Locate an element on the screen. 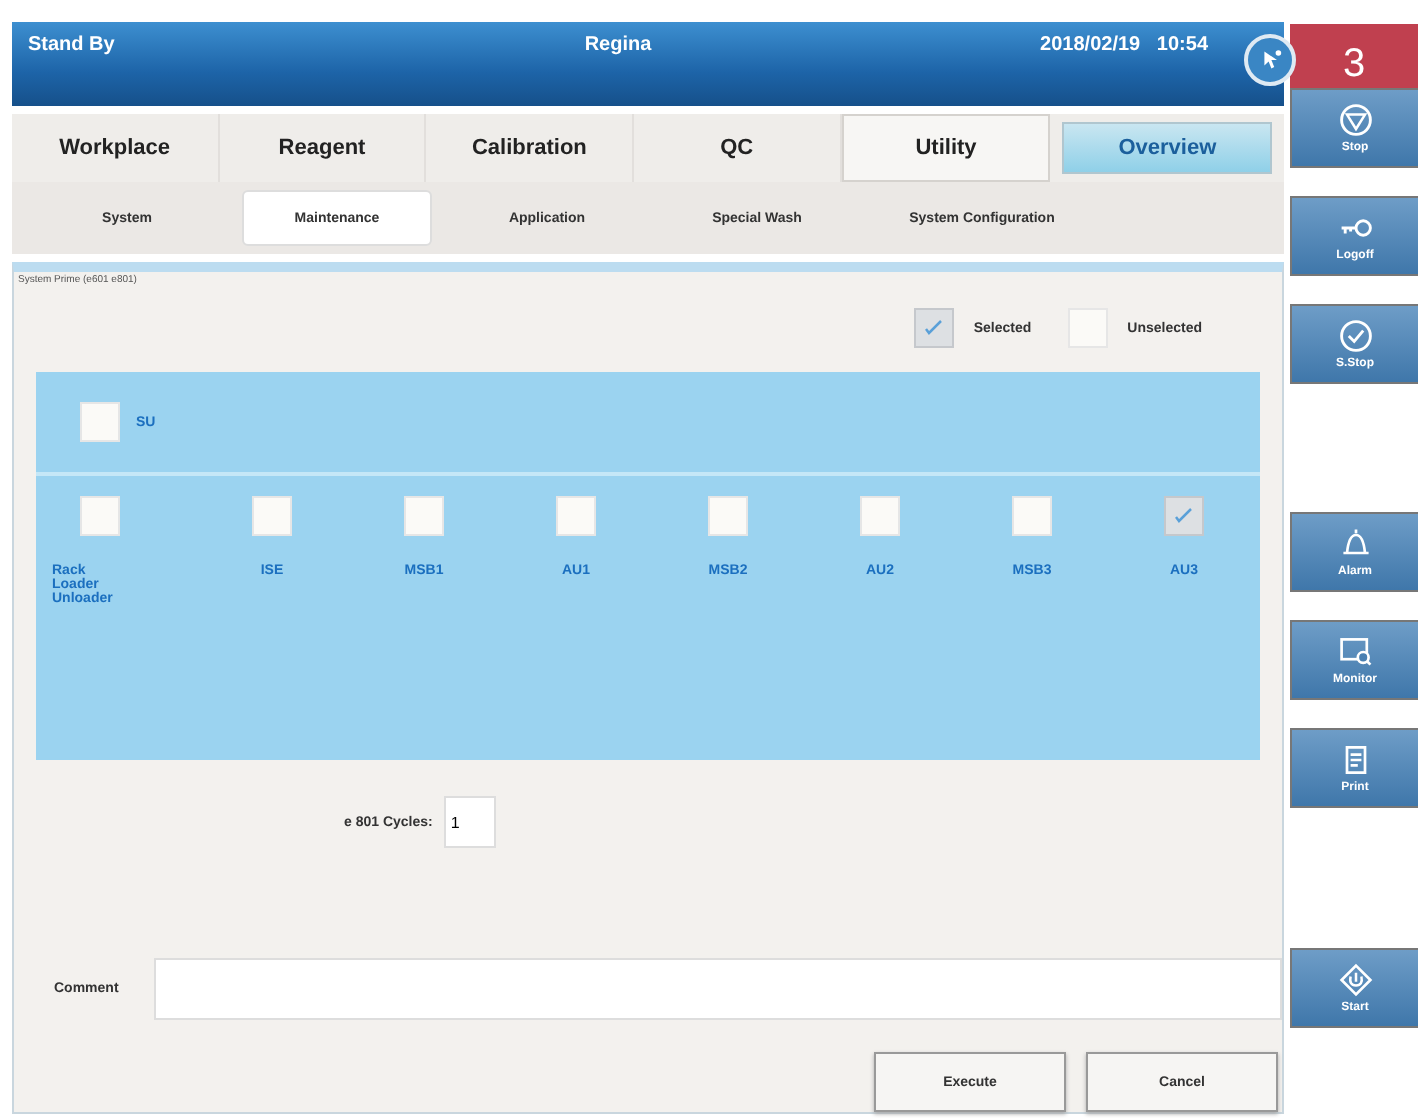 Image resolution: width=1418 pixels, height=1118 pixels. help-button is located at coordinates (1270, 60).